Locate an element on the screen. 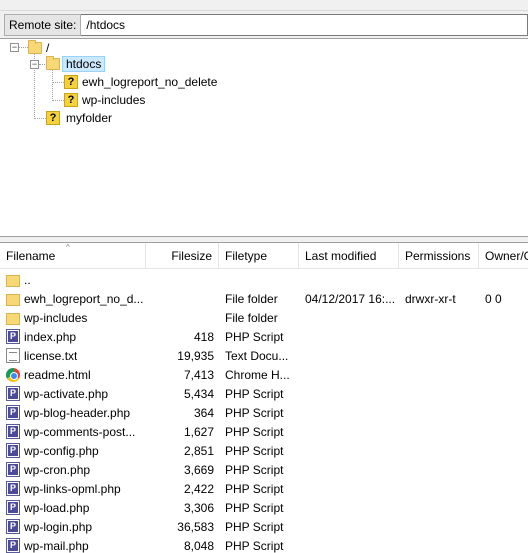  column-header-filetype: Filetype is located at coordinates (259, 256).